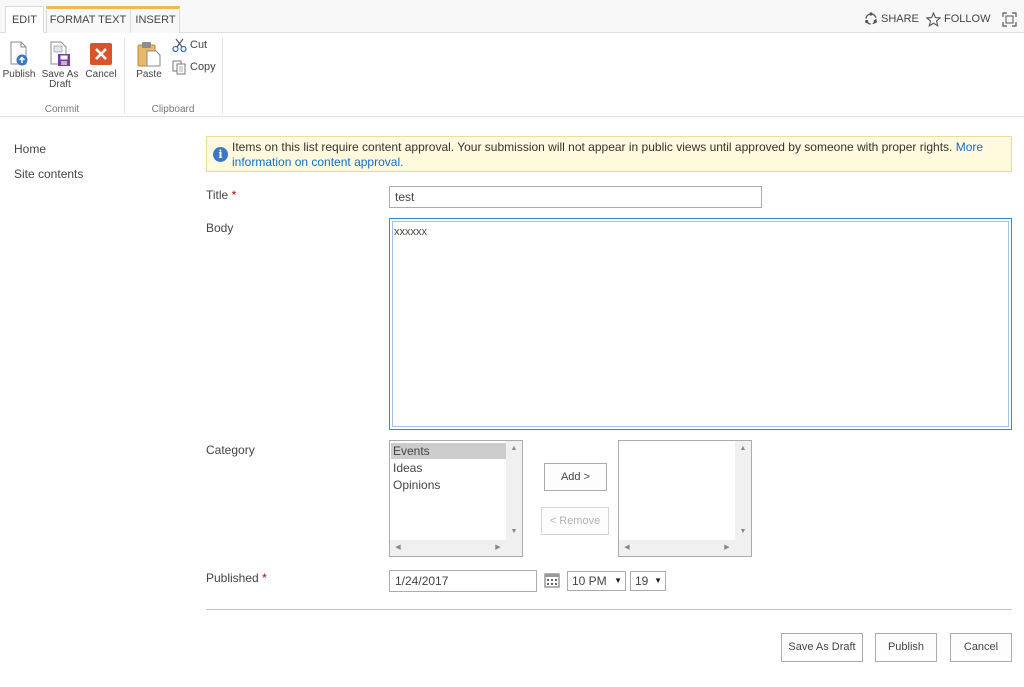 This screenshot has width=1024, height=687. Describe the element at coordinates (179, 67) in the screenshot. I see `copy-icon` at that location.